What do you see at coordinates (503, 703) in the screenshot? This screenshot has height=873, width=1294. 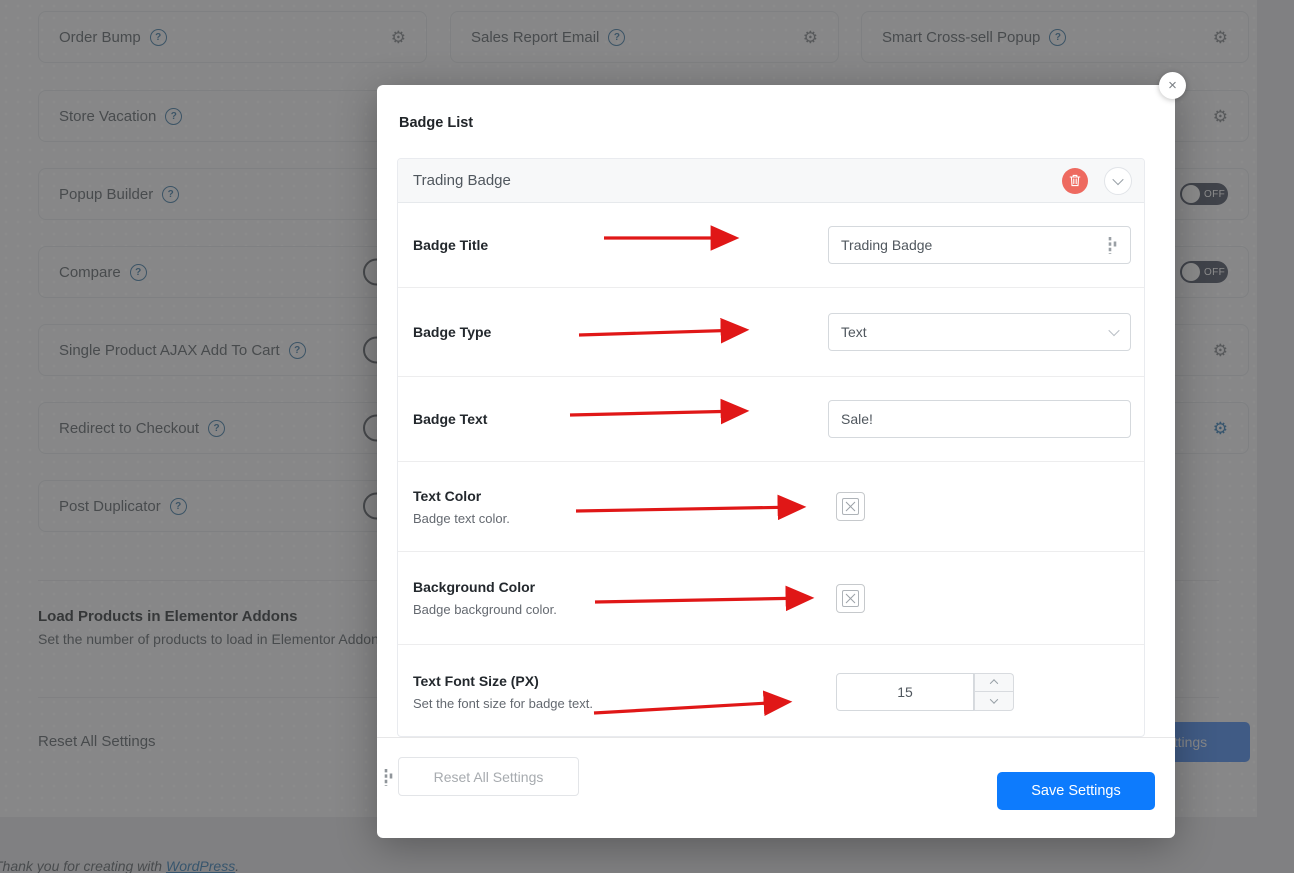 I see `field-description: Set the font size for badge text.` at bounding box center [503, 703].